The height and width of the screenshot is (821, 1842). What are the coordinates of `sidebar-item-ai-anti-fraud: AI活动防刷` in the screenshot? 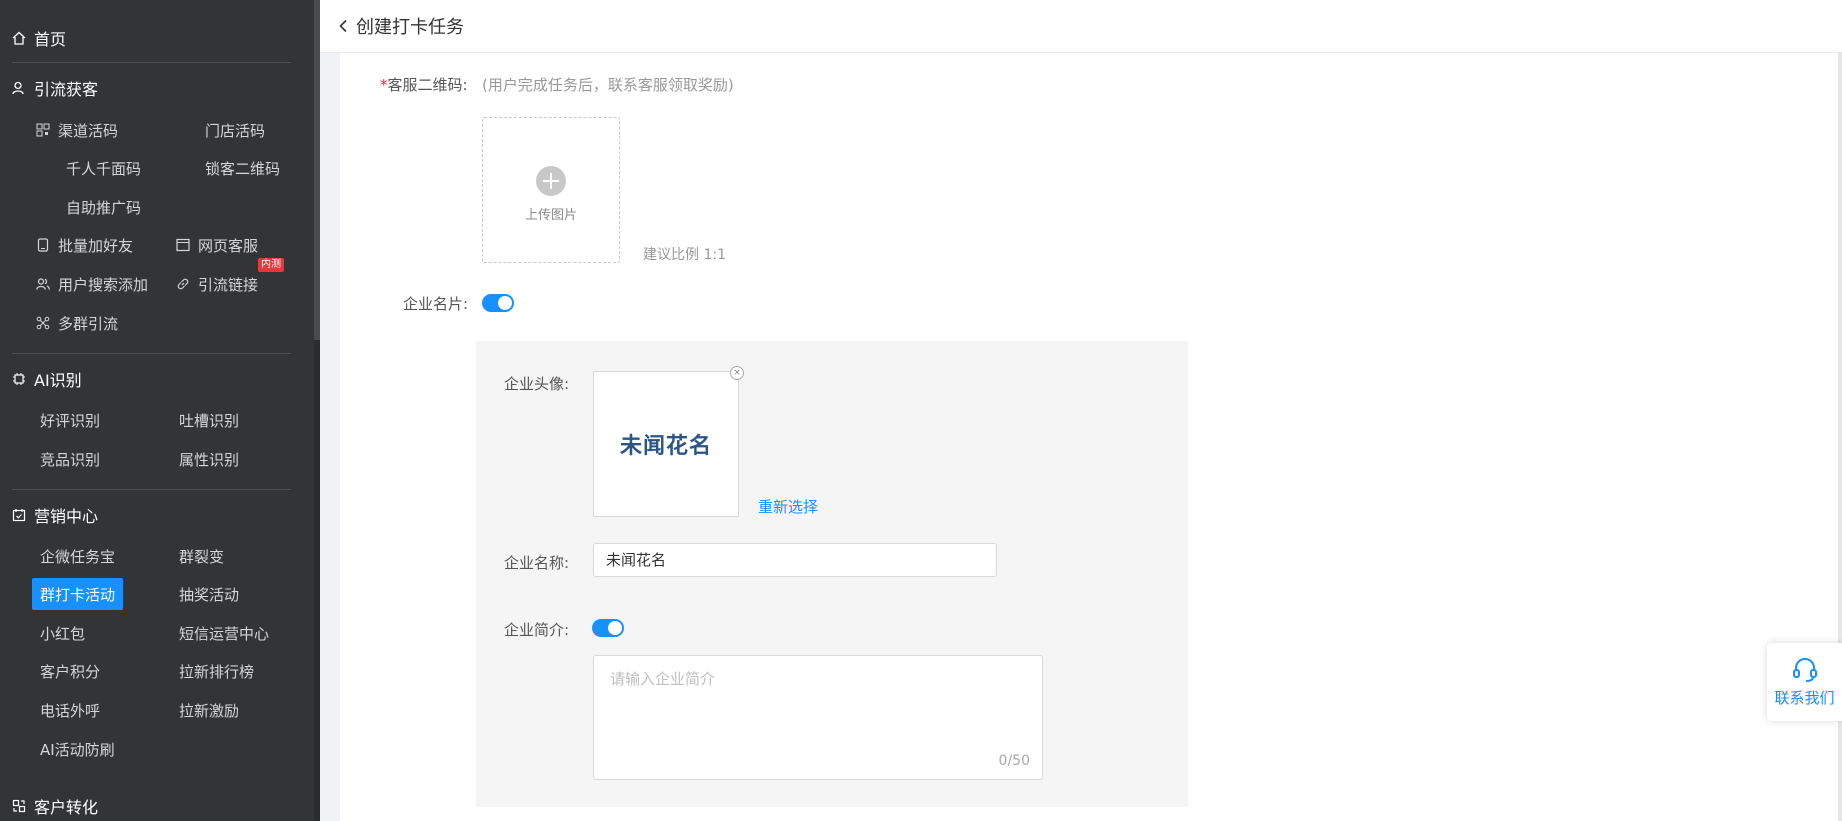 It's located at (77, 749).